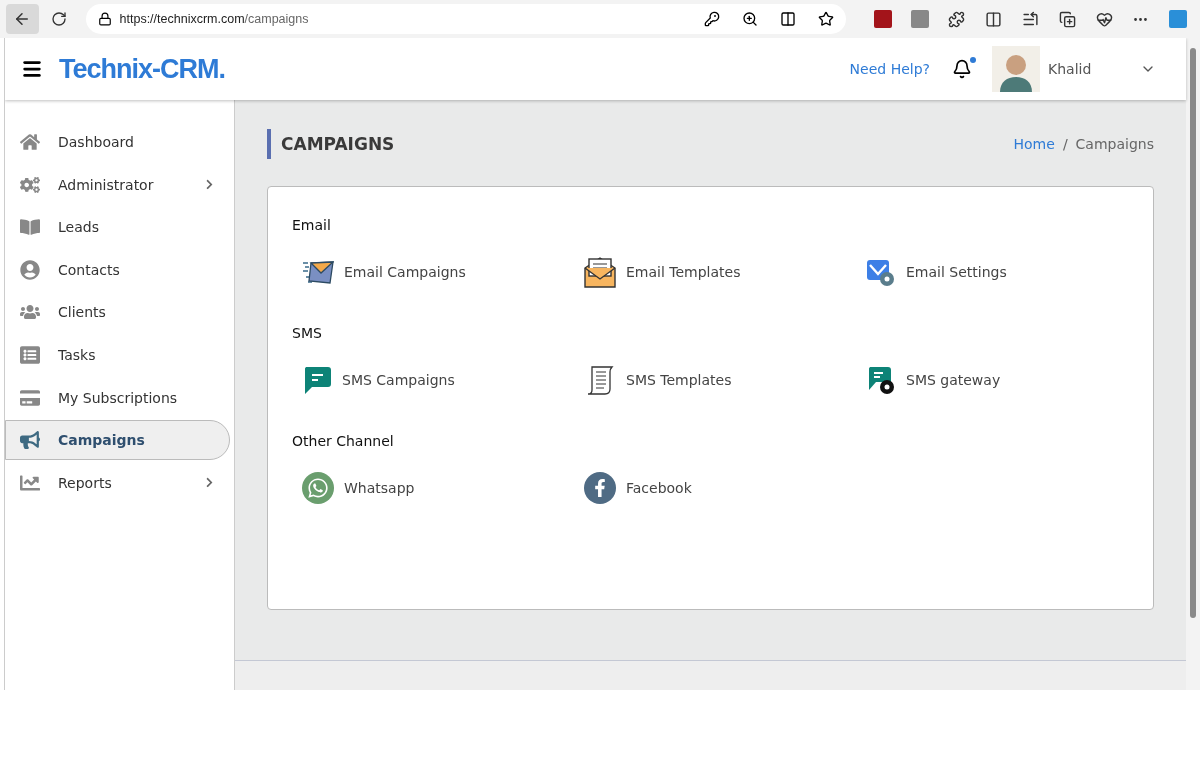 The image size is (1200, 780). Describe the element at coordinates (465, 19) in the screenshot. I see `address-bar: https://technixcrm.com/campaigns` at that location.